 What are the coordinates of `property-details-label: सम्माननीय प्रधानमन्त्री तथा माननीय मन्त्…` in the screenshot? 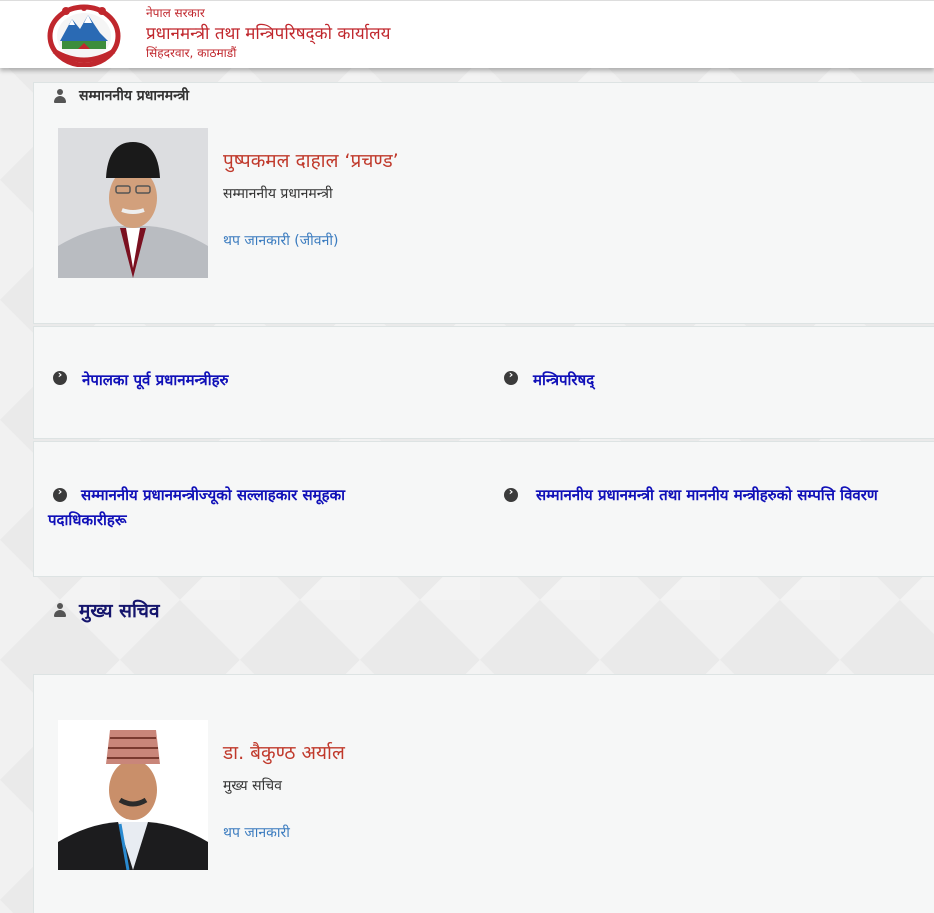 It's located at (707, 495).